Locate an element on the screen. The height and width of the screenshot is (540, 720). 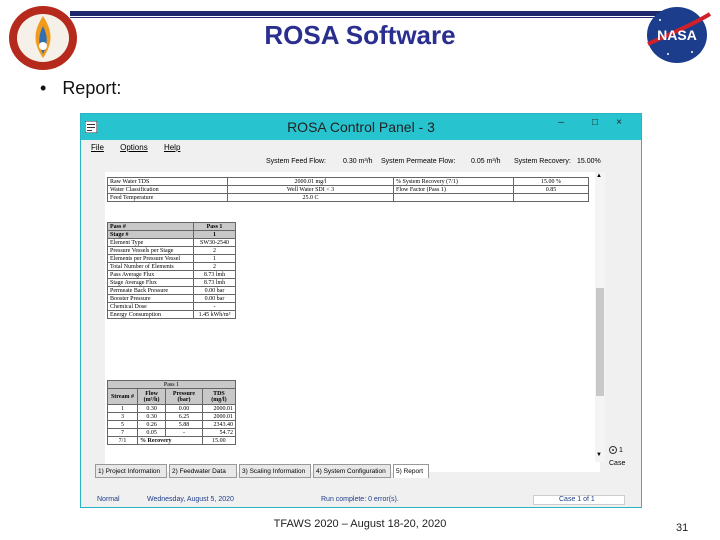
table-cell: Permeate Back Pressure is located at coordinates (150, 290).